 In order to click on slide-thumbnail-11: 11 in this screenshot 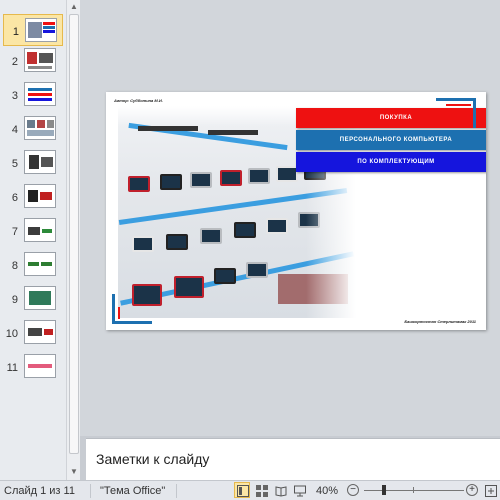, I will do `click(33, 369)`.